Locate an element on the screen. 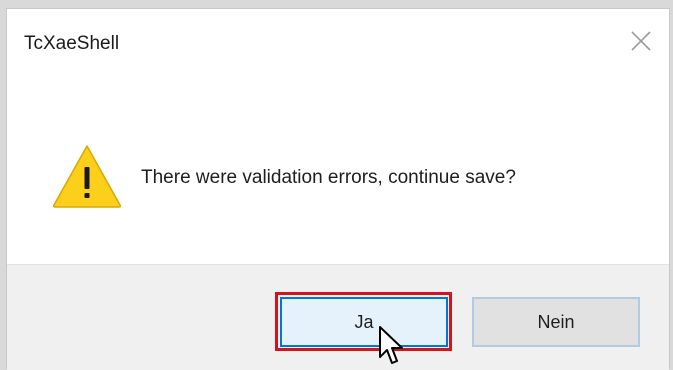 Image resolution: width=673 pixels, height=370 pixels. mouse-pointer-icon is located at coordinates (391, 345).